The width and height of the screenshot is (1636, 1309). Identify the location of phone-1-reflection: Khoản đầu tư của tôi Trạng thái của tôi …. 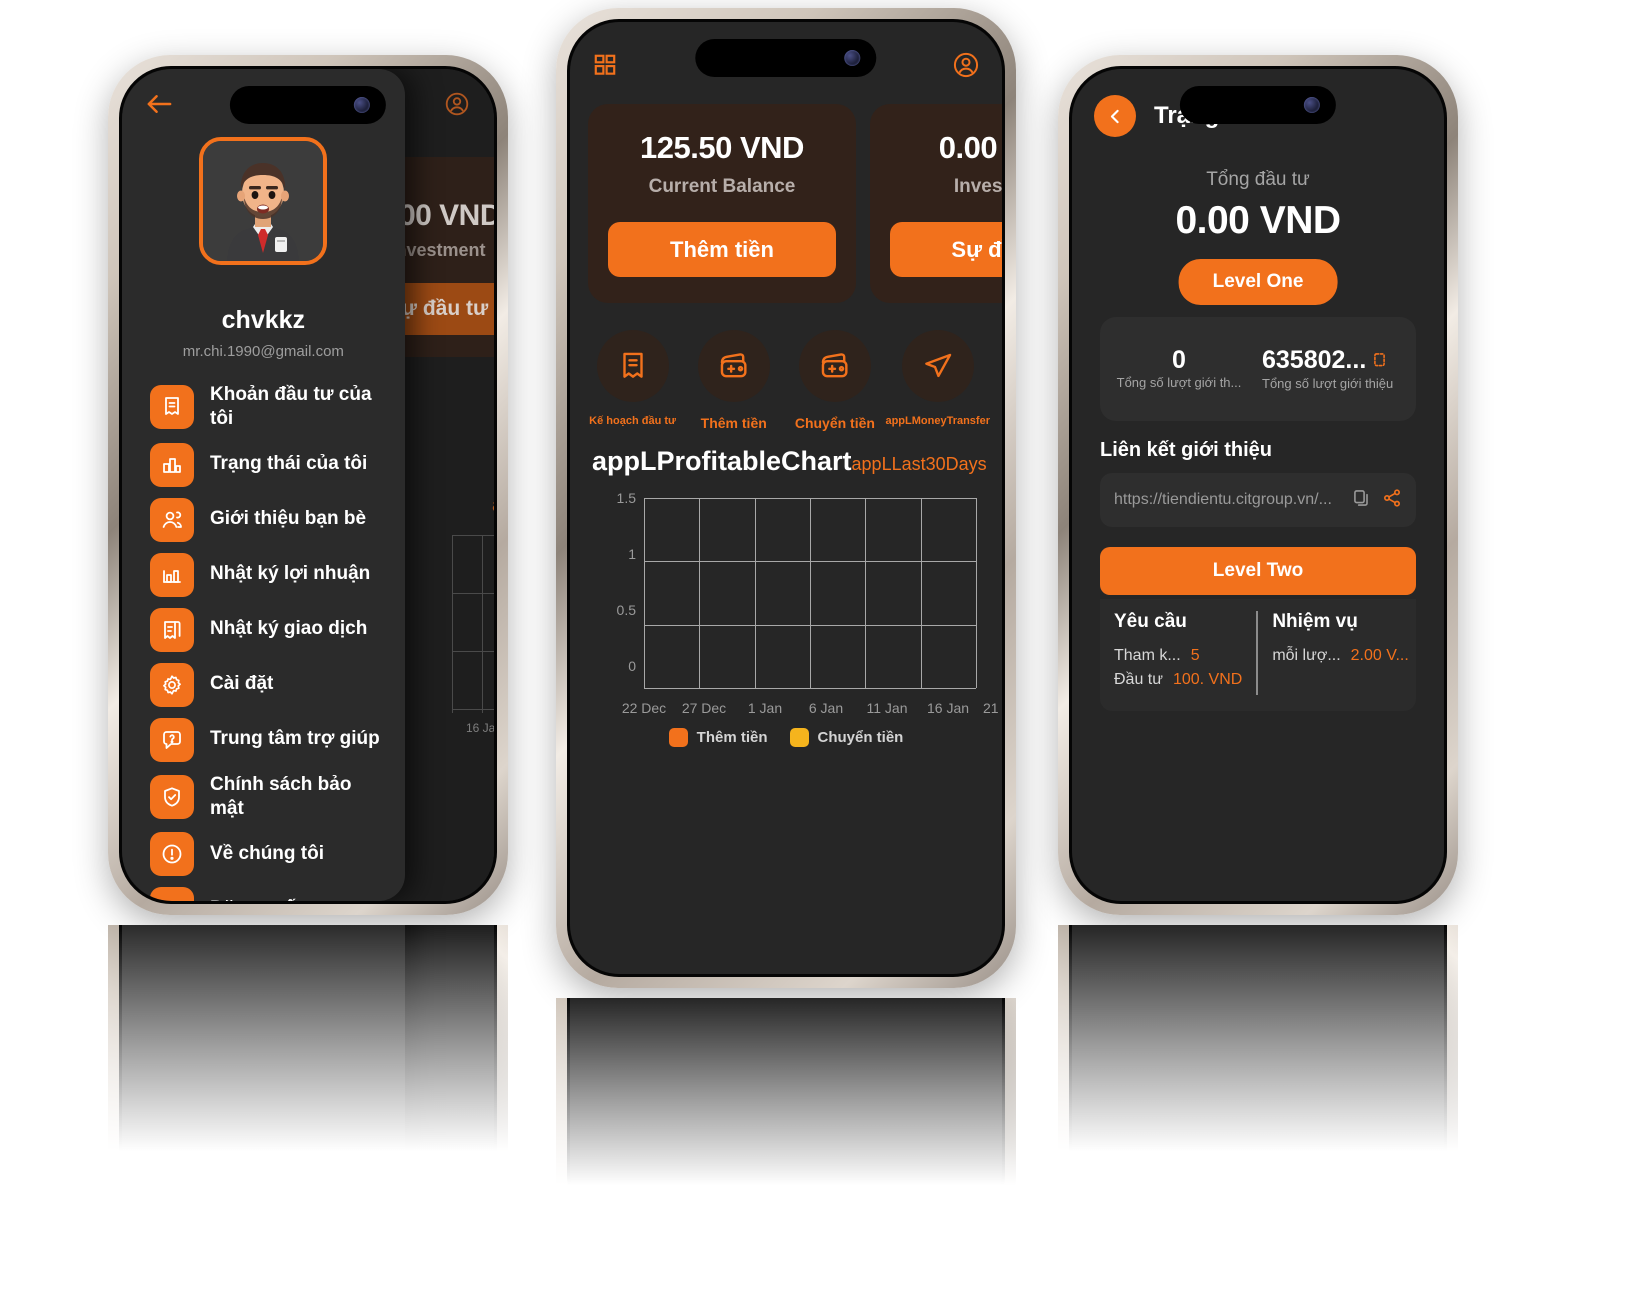
(308, 1070).